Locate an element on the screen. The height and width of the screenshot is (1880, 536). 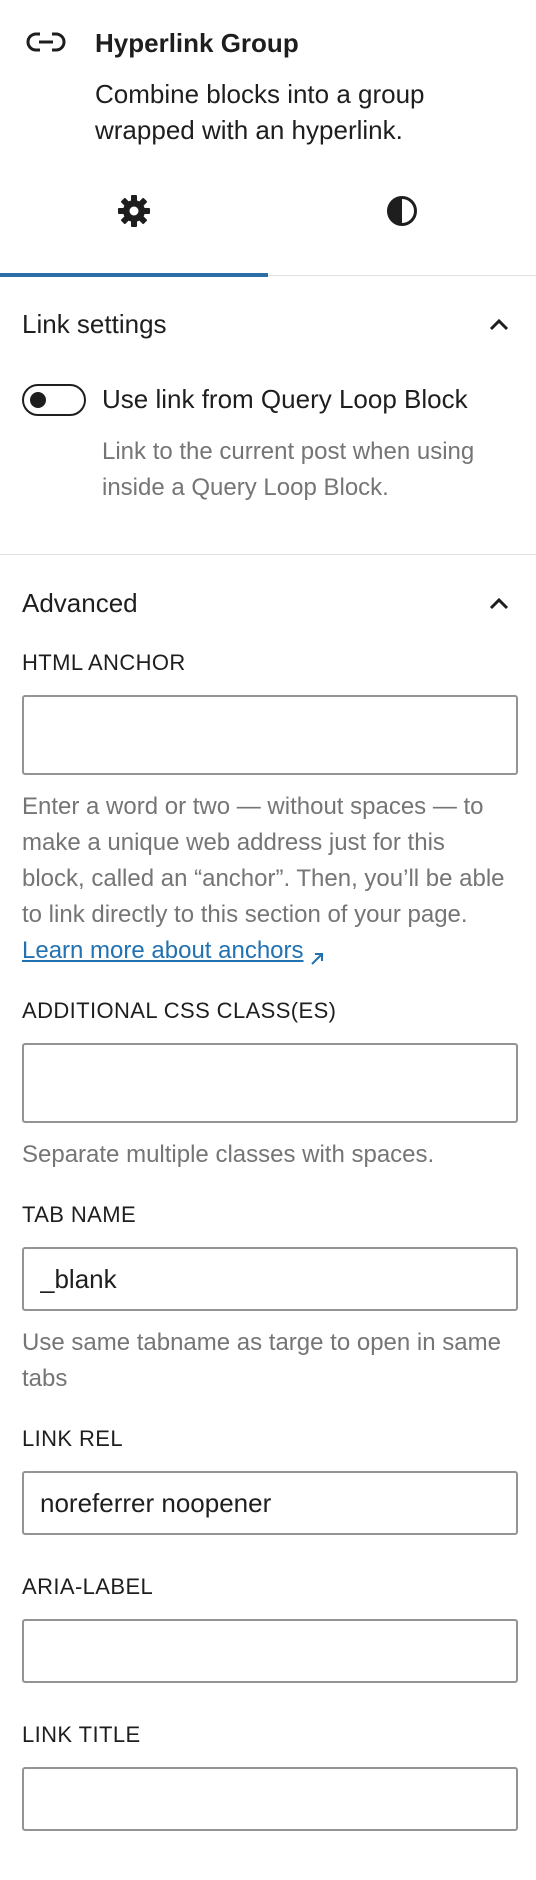
link-rel-field: LINK REL is located at coordinates (268, 1480).